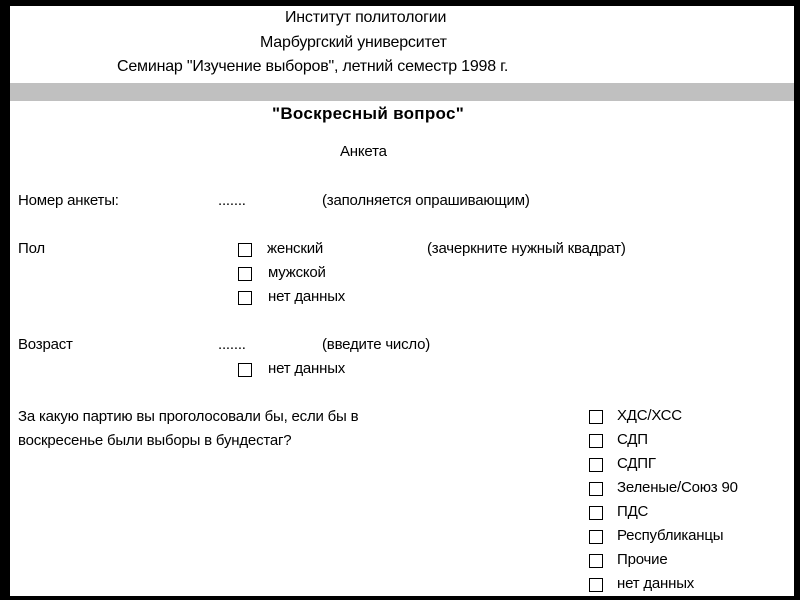  Describe the element at coordinates (68, 200) in the screenshot. I see `questionnaire-number-label: Номер анкеты:` at that location.